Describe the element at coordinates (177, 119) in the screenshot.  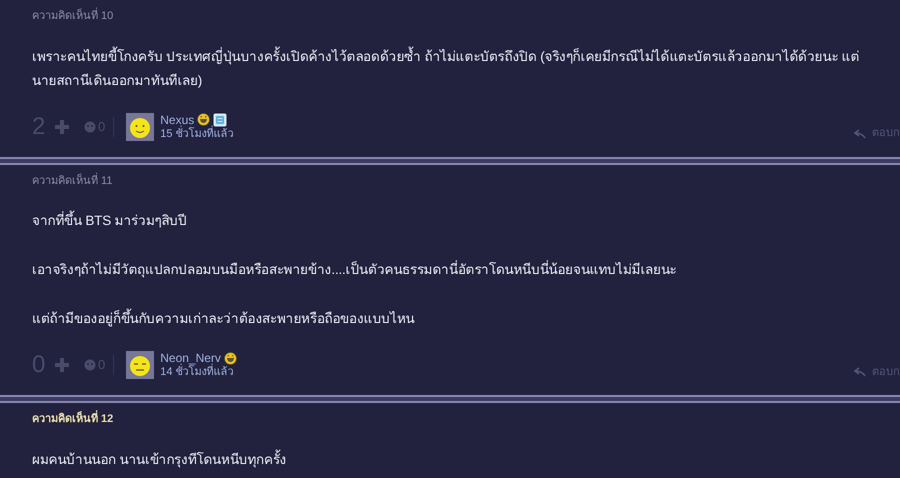
I see `username-link: Nexus` at that location.